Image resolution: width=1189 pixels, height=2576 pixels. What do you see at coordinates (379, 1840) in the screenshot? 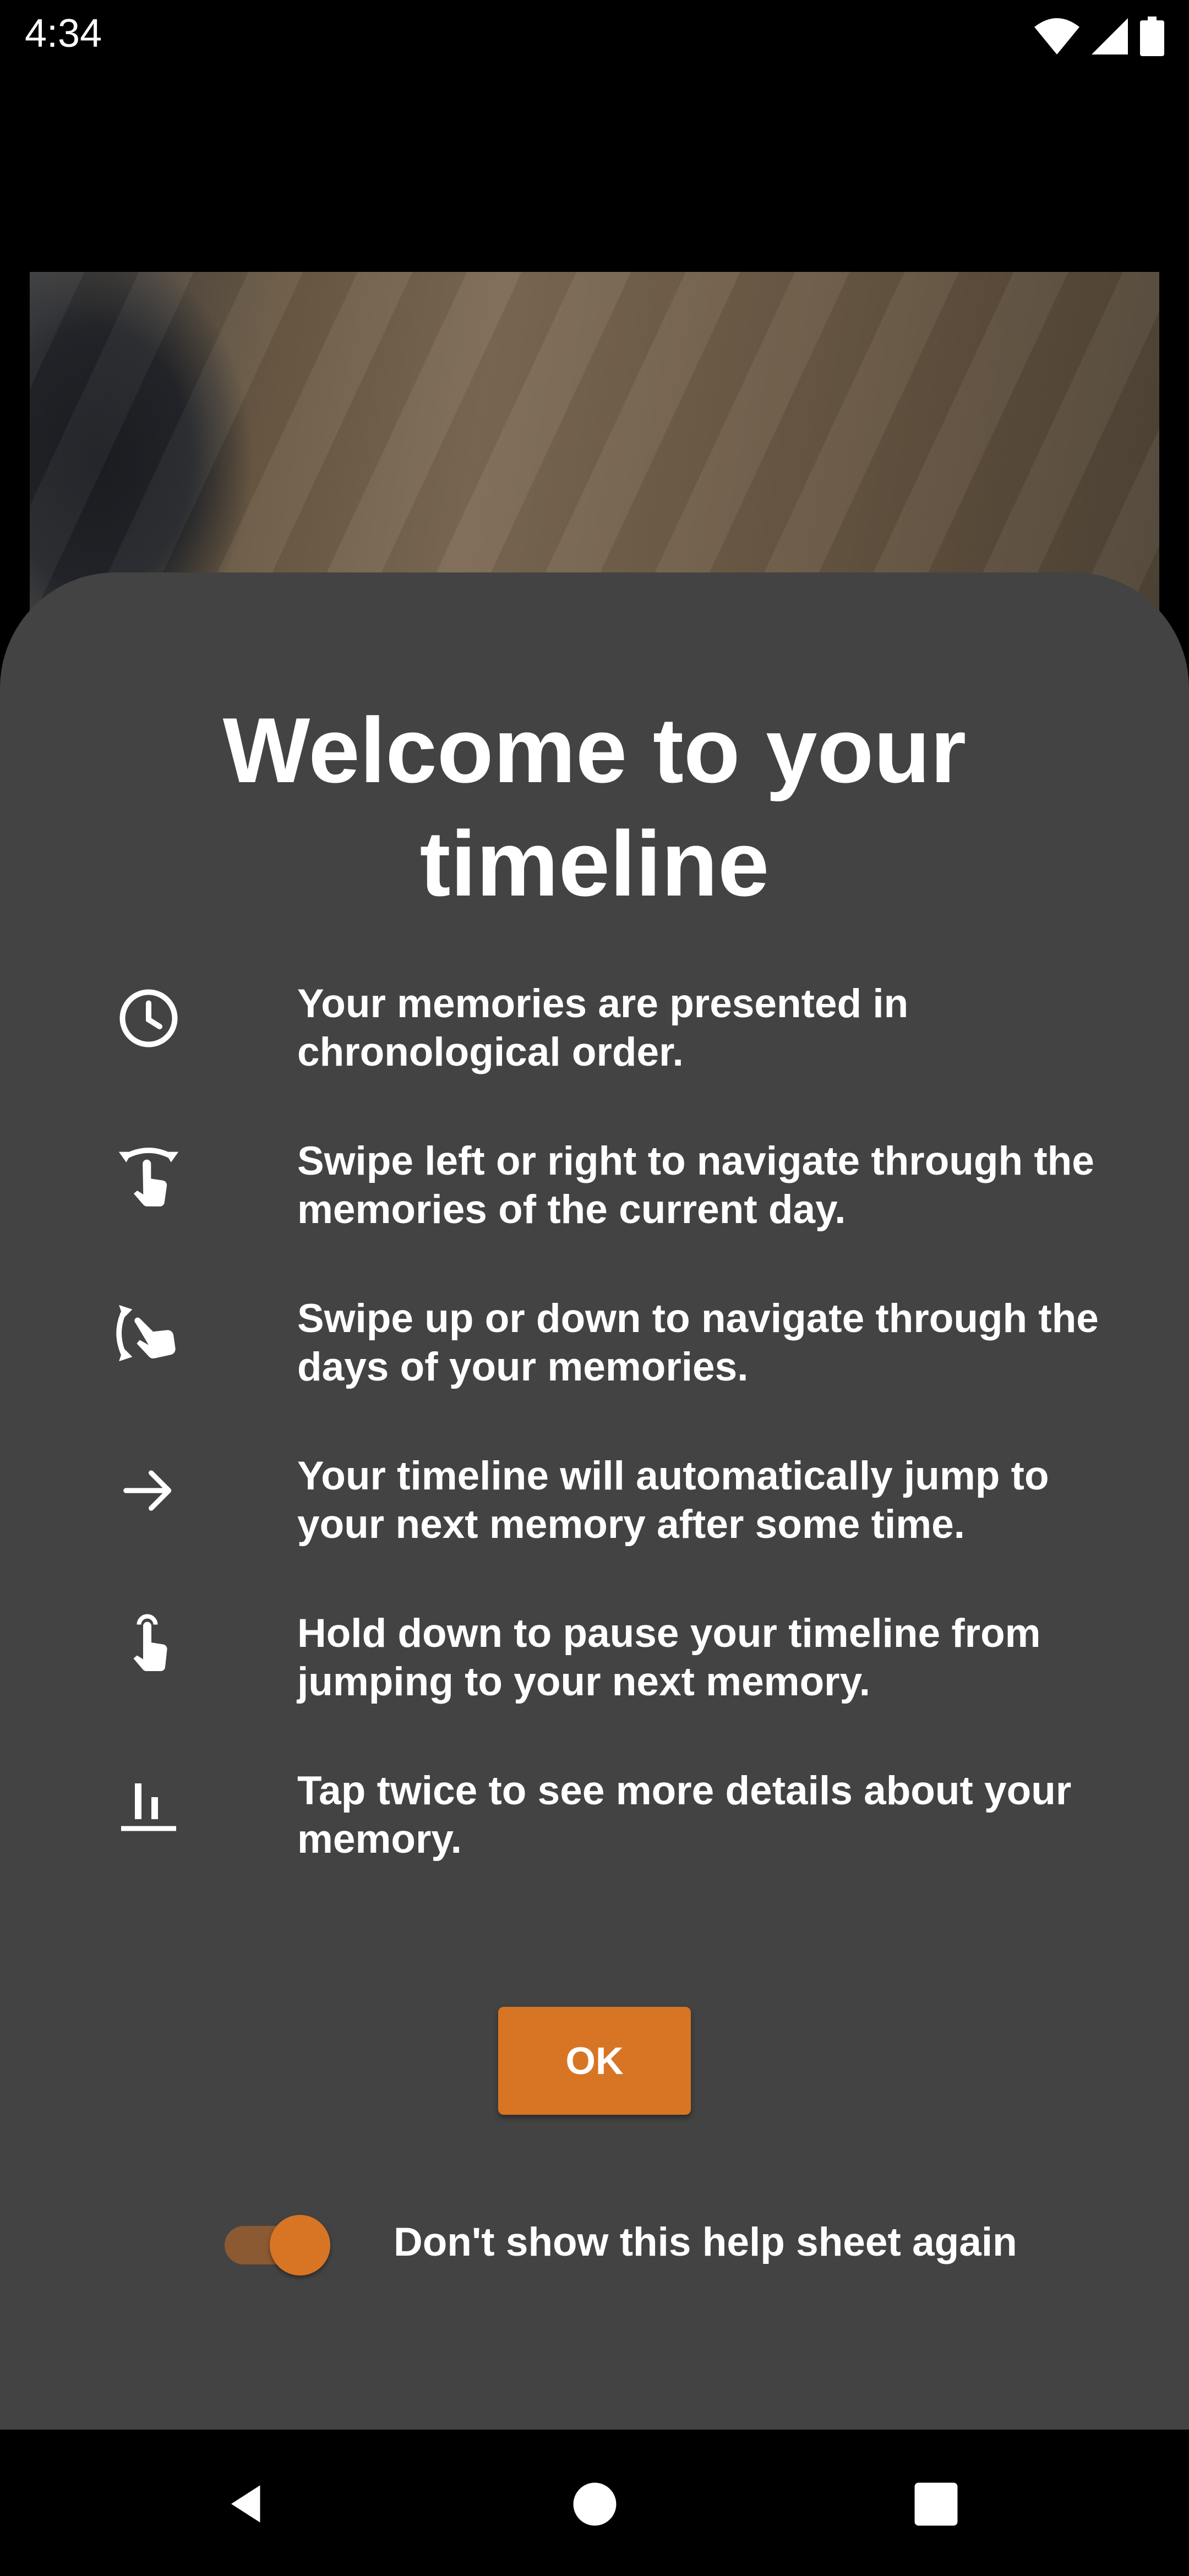
I see `help-text-line: memory.` at bounding box center [379, 1840].